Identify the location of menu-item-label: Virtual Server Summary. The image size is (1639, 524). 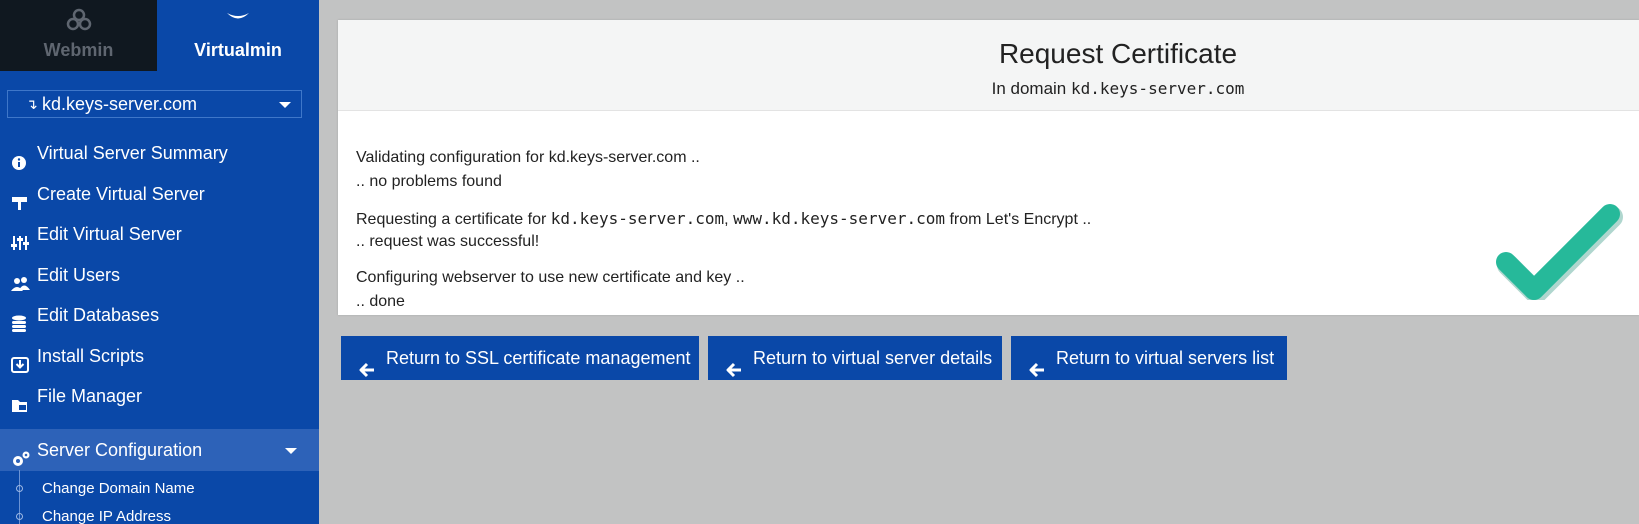
(132, 153).